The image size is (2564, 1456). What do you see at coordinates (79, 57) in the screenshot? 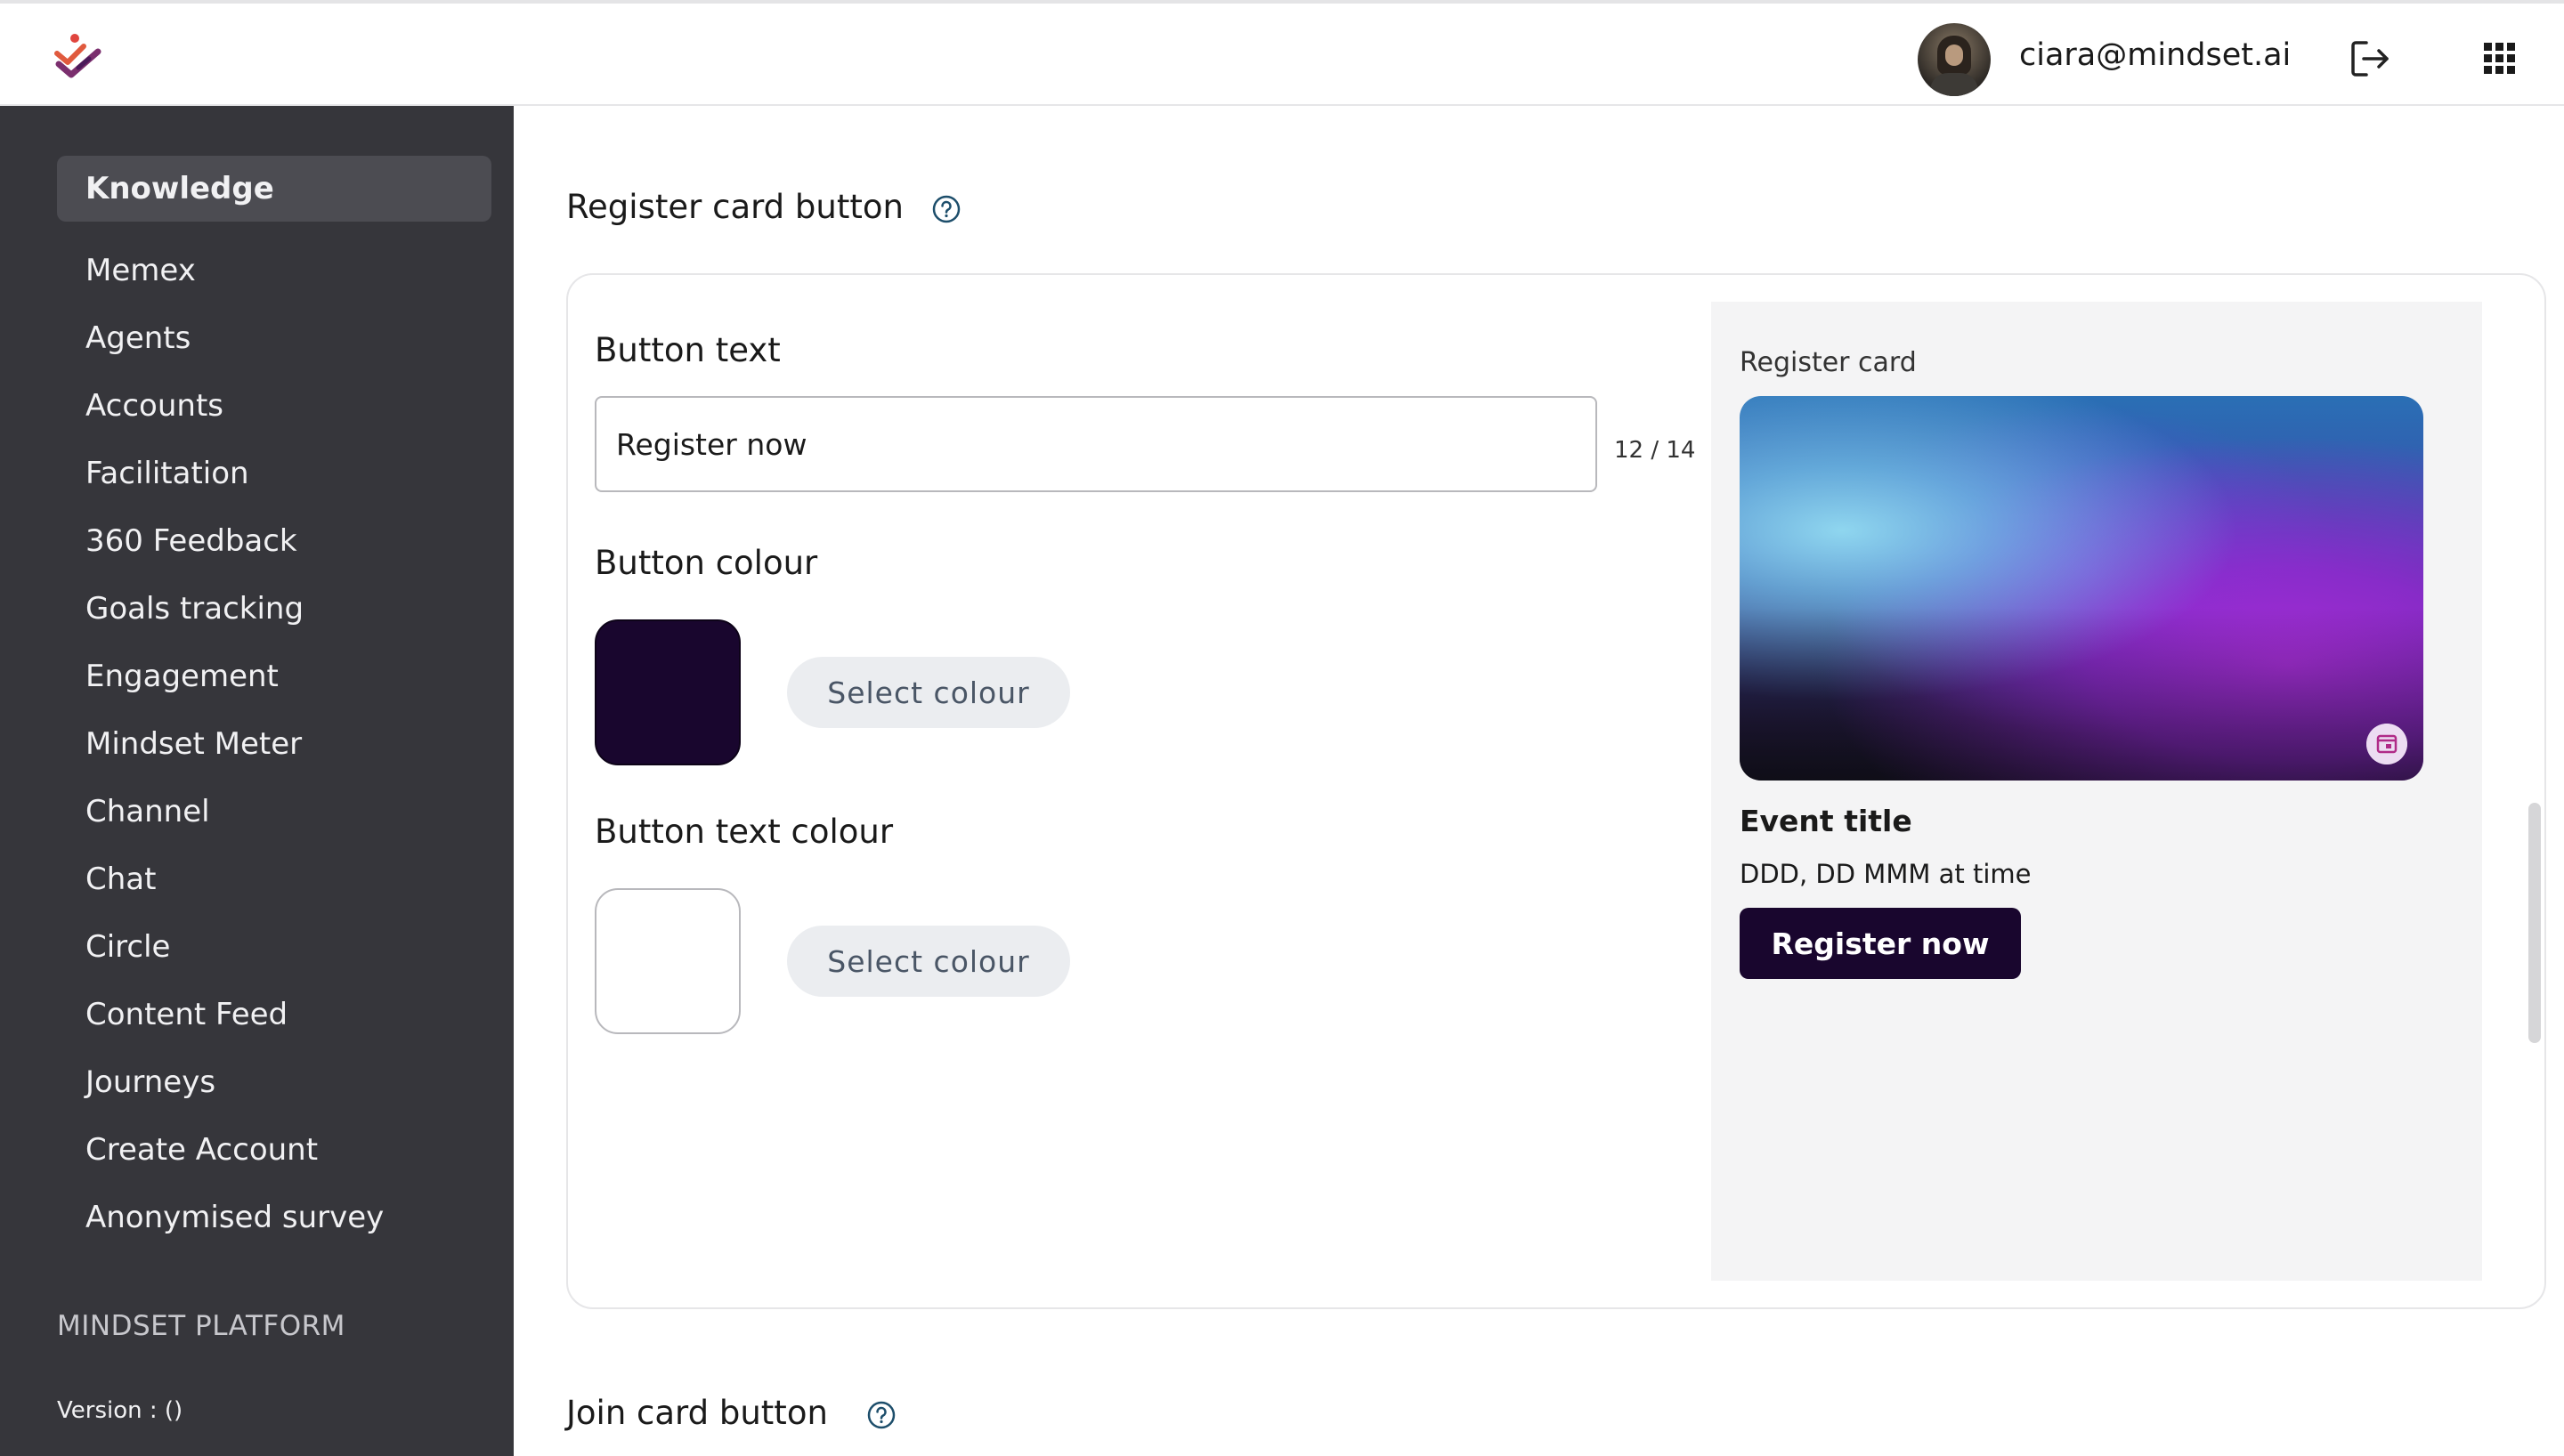
I see `mindset-logo-icon` at bounding box center [79, 57].